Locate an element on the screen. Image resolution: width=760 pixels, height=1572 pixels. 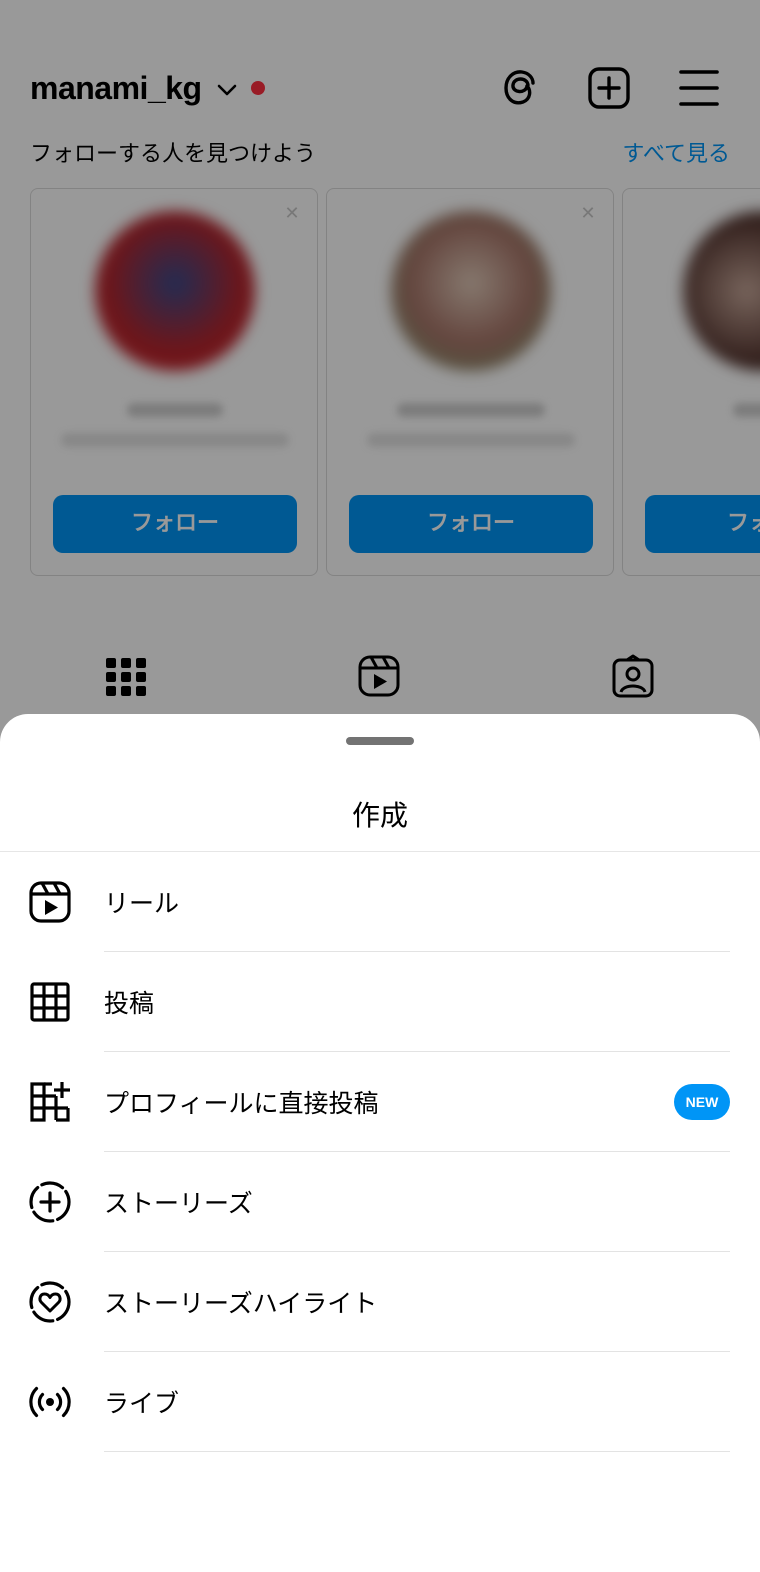
live-broadcast-icon is located at coordinates (50, 1402).